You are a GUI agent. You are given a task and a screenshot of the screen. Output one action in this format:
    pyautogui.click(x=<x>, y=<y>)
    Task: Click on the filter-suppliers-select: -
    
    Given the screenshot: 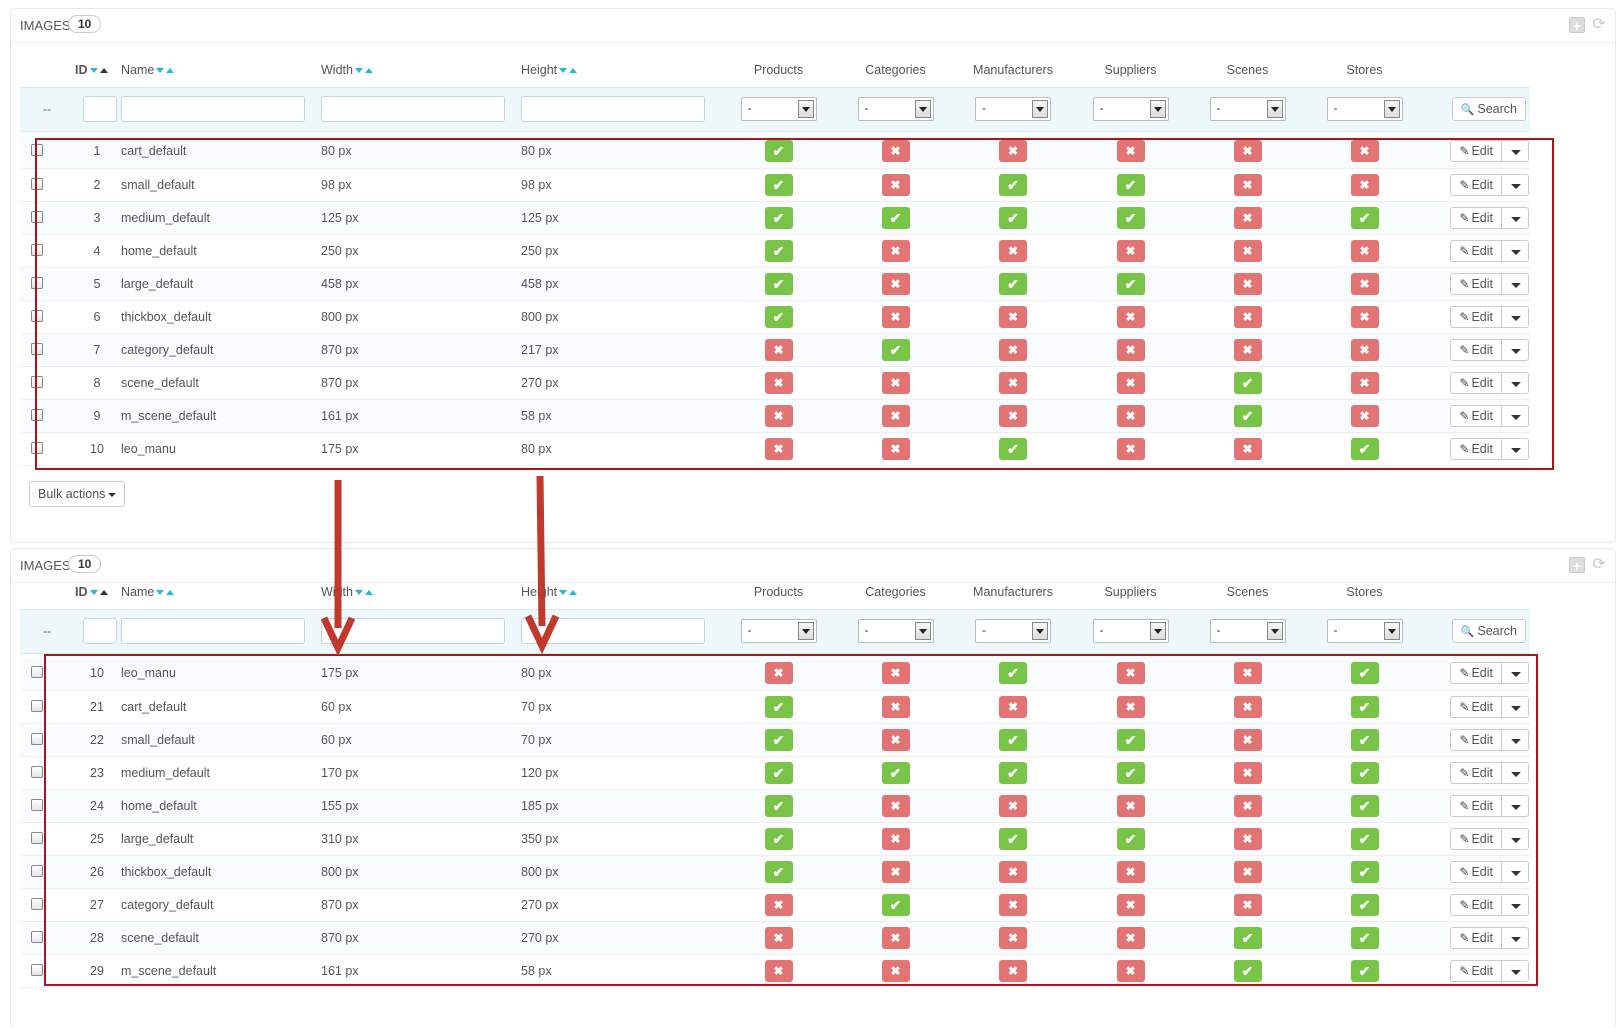 What is the action you would take?
    pyautogui.click(x=1130, y=631)
    